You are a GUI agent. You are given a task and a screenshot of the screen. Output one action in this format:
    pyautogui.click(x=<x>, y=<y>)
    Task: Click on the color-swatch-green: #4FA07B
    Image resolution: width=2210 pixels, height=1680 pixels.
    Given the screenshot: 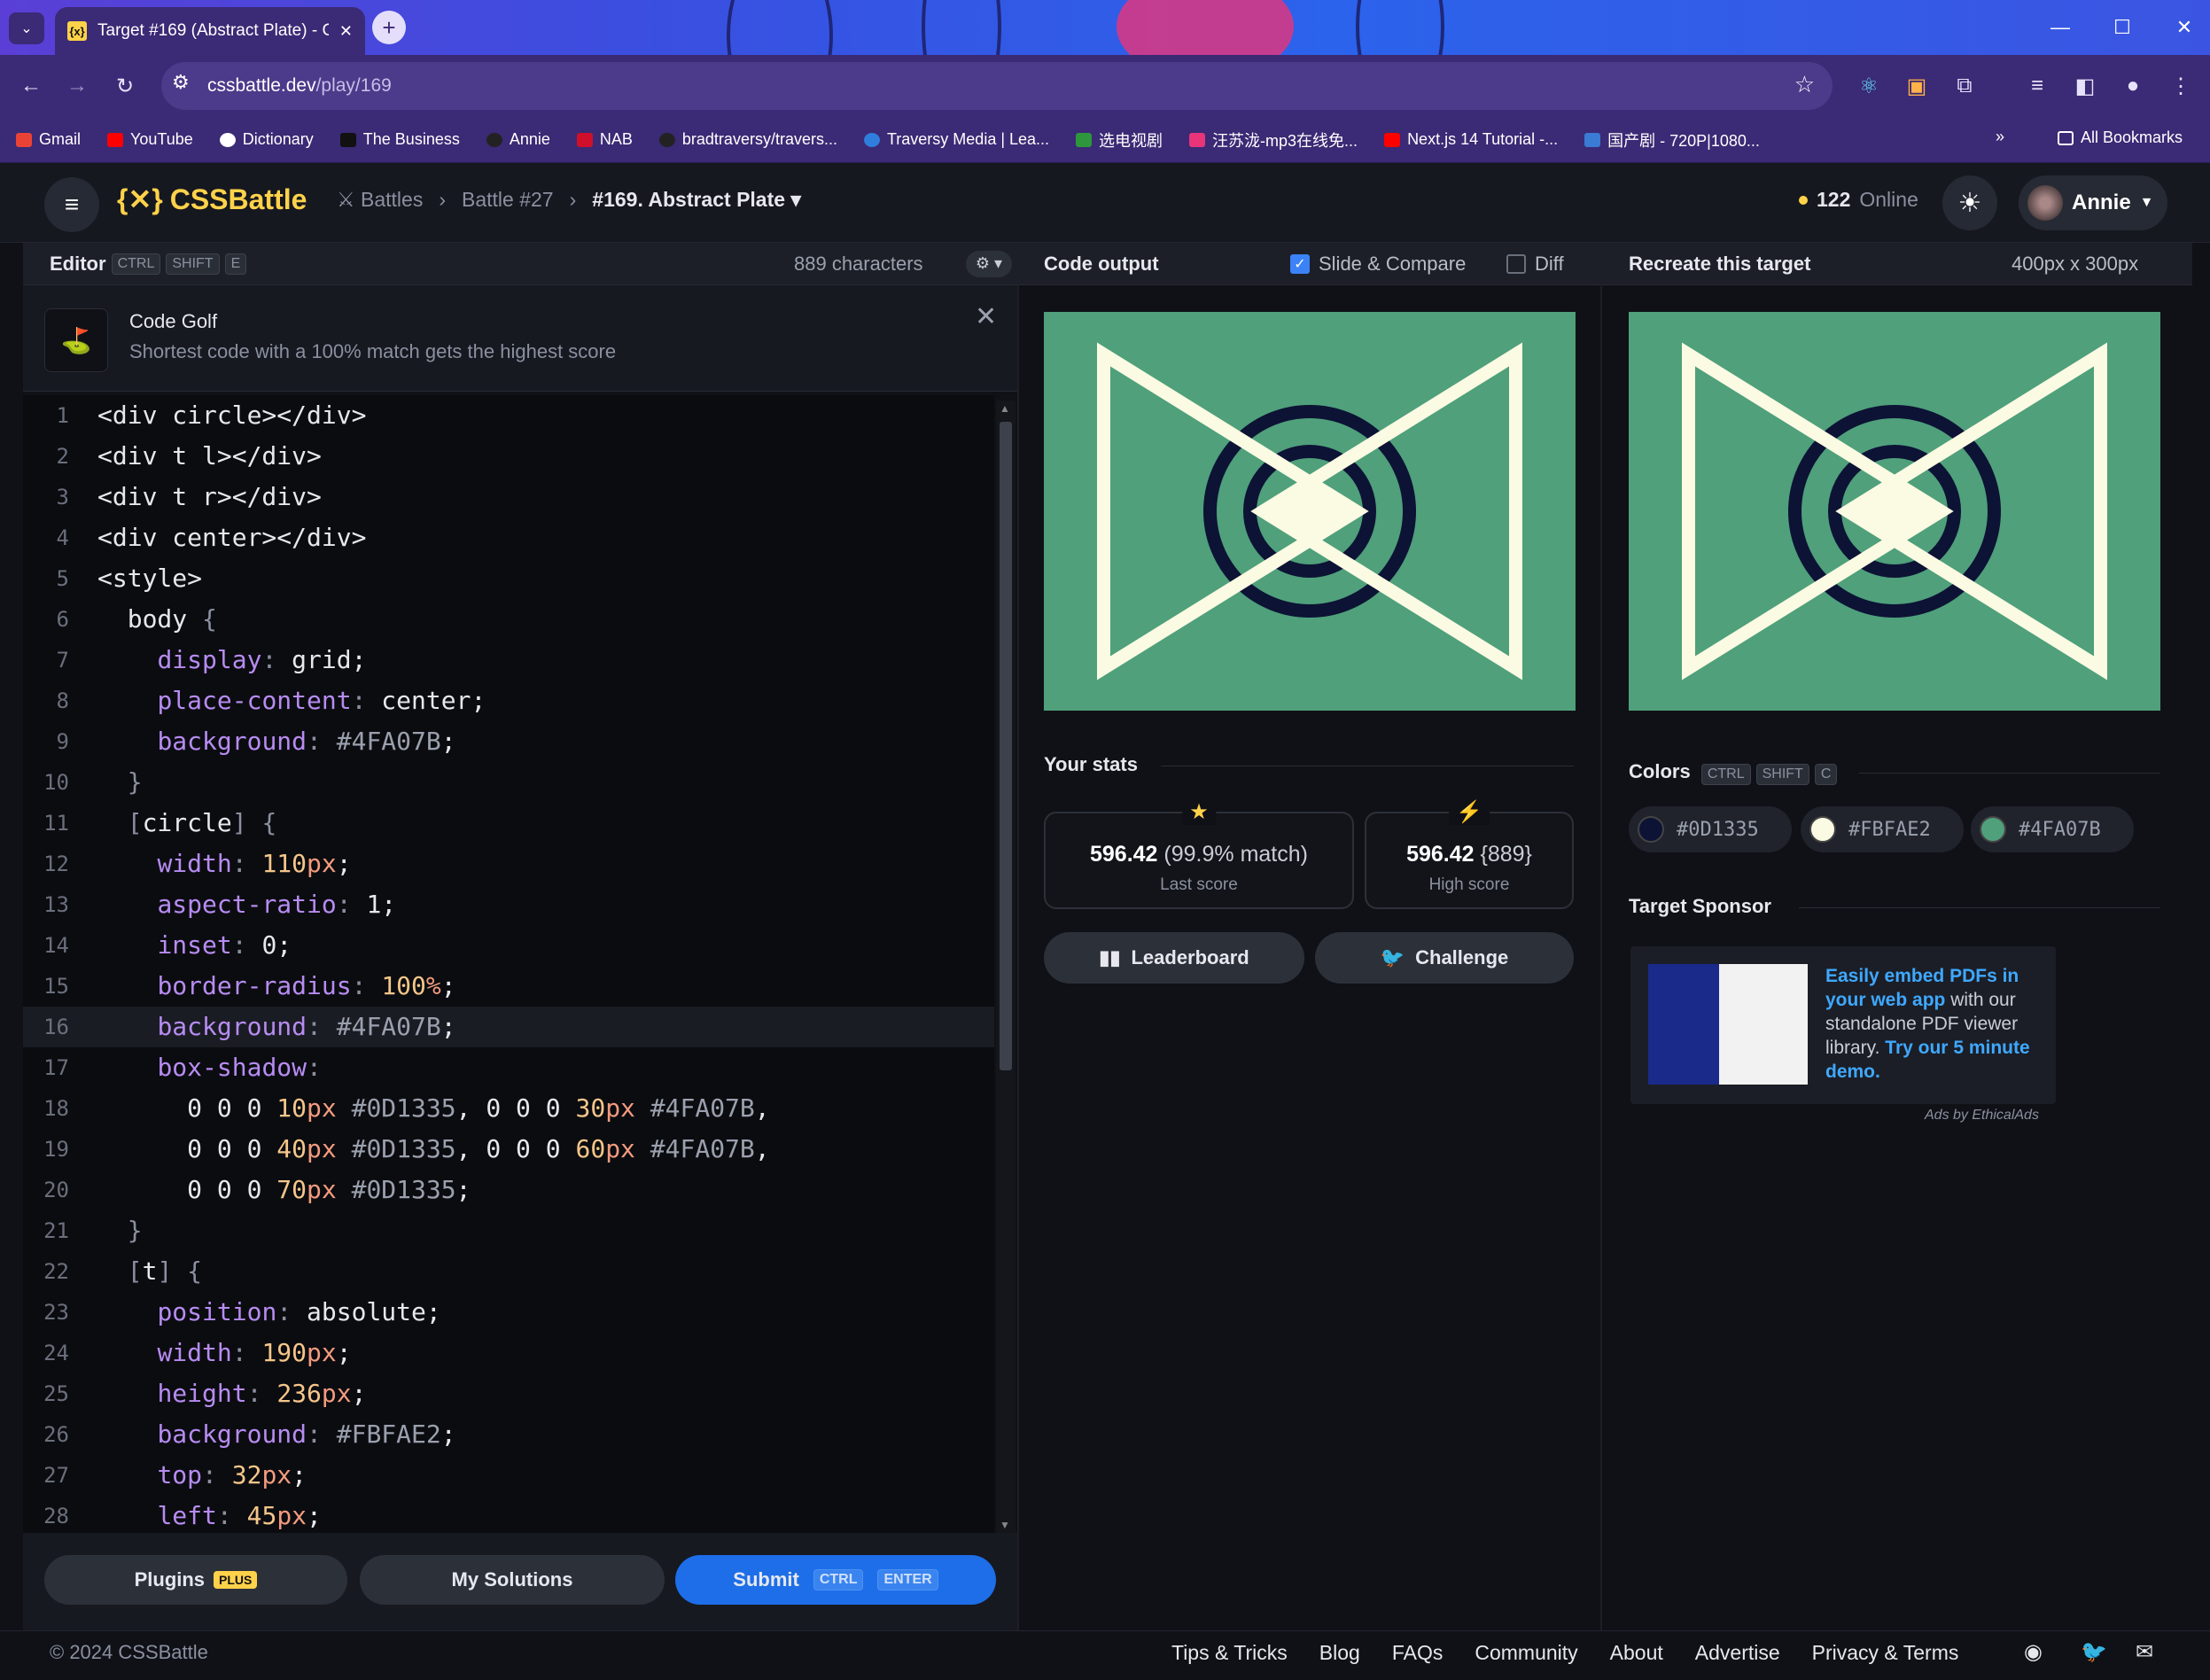 What is the action you would take?
    pyautogui.click(x=2052, y=829)
    